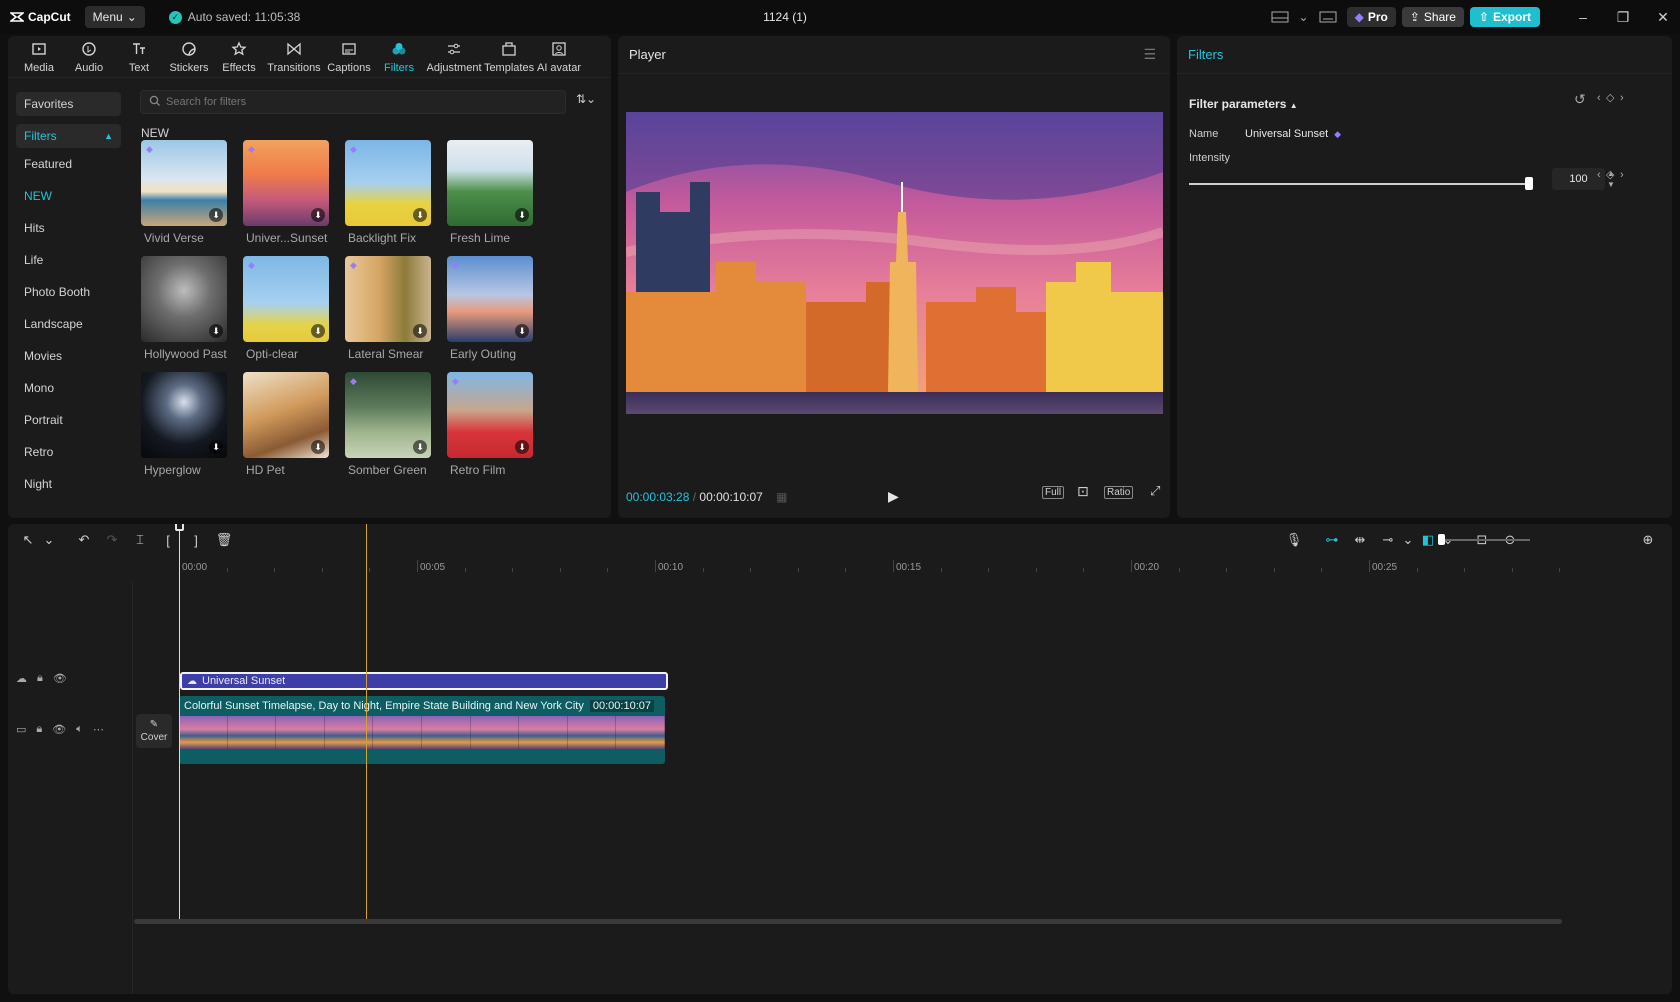 This screenshot has width=1680, height=1002. What do you see at coordinates (1371, 17) in the screenshot?
I see `pro-button: ◆ Pro` at bounding box center [1371, 17].